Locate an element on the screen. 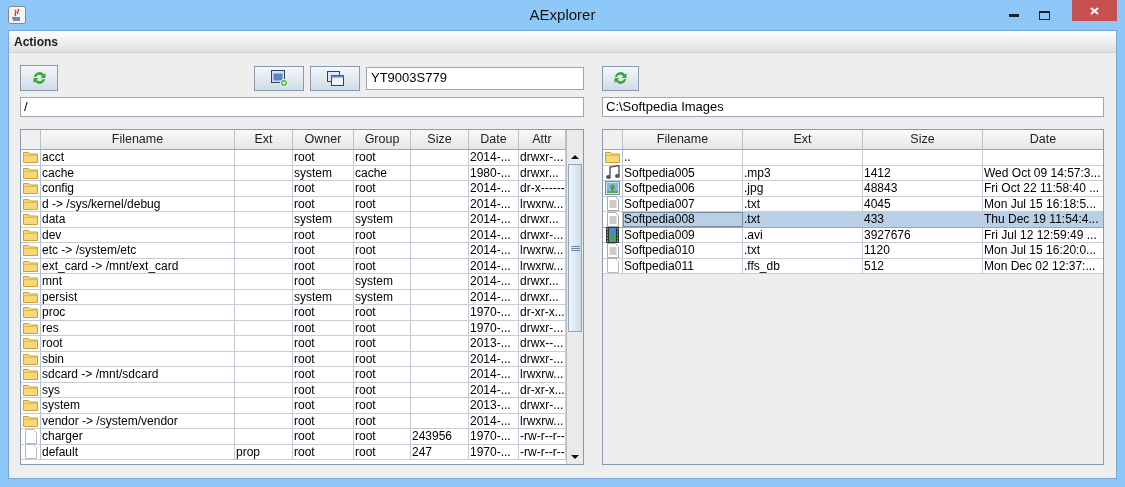  file-row: .. is located at coordinates (853, 158).